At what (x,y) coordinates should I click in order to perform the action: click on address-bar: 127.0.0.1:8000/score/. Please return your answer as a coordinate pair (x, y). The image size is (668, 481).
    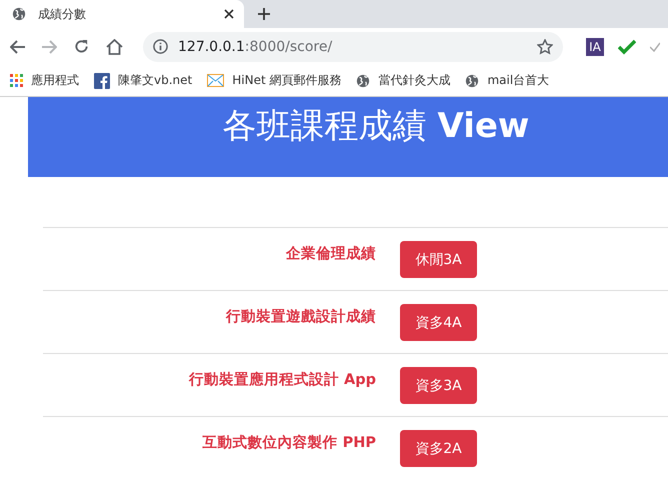
    Looking at the image, I should click on (353, 47).